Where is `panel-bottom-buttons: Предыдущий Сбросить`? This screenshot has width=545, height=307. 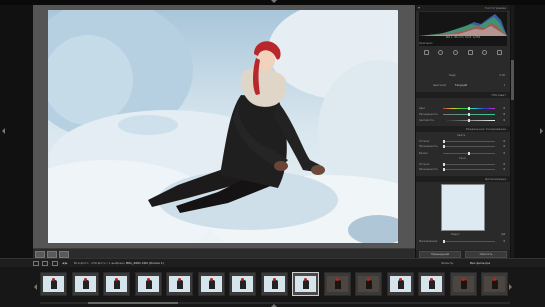
panel-bottom-buttons: Предыдущий Сбросить is located at coordinates (463, 254).